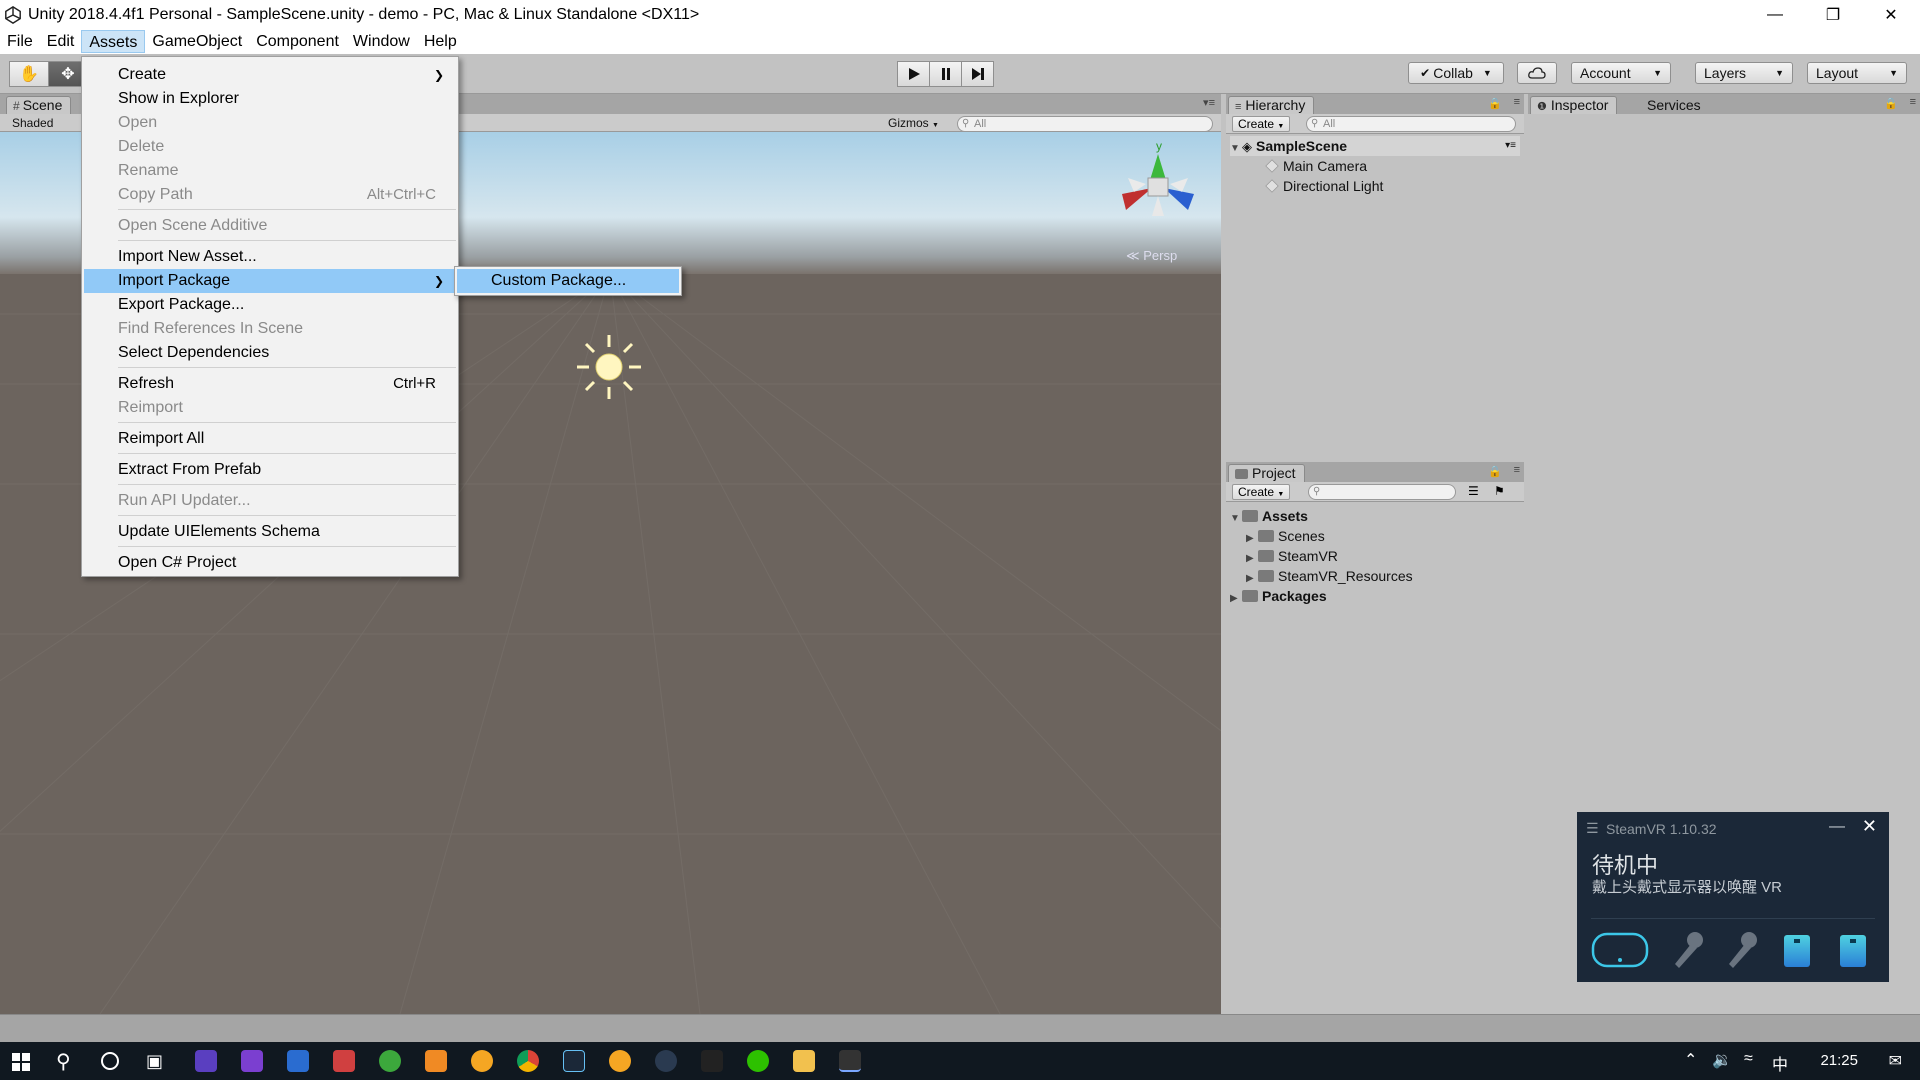 Image resolution: width=1920 pixels, height=1080 pixels. I want to click on file-explorer-icon, so click(804, 1061).